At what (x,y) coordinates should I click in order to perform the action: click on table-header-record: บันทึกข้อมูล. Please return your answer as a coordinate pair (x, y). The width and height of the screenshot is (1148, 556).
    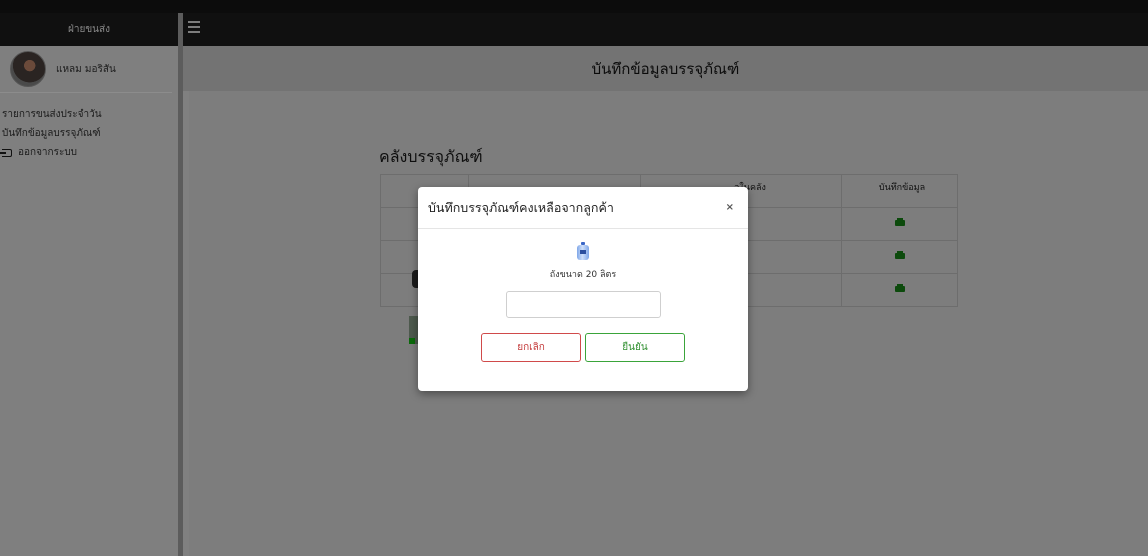
    Looking at the image, I should click on (902, 188).